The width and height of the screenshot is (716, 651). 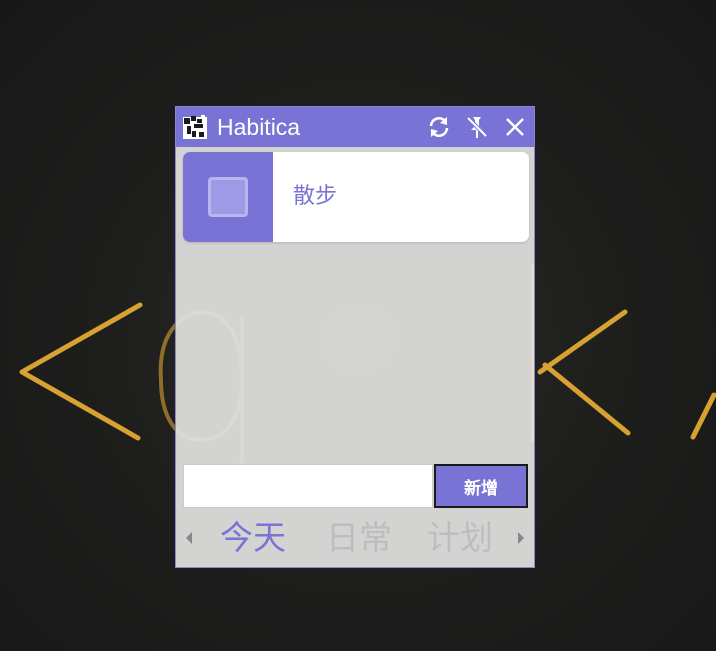 What do you see at coordinates (481, 486) in the screenshot?
I see `add-task-button: 新增` at bounding box center [481, 486].